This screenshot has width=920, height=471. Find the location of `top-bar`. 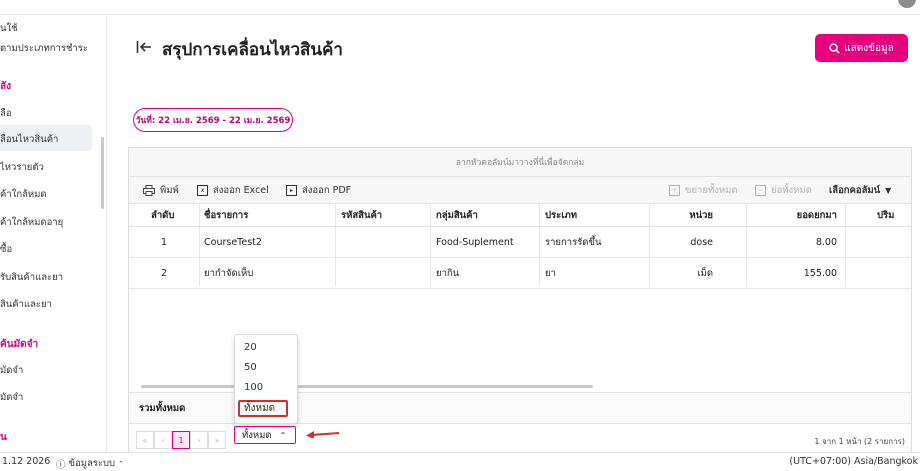

top-bar is located at coordinates (460, 7).